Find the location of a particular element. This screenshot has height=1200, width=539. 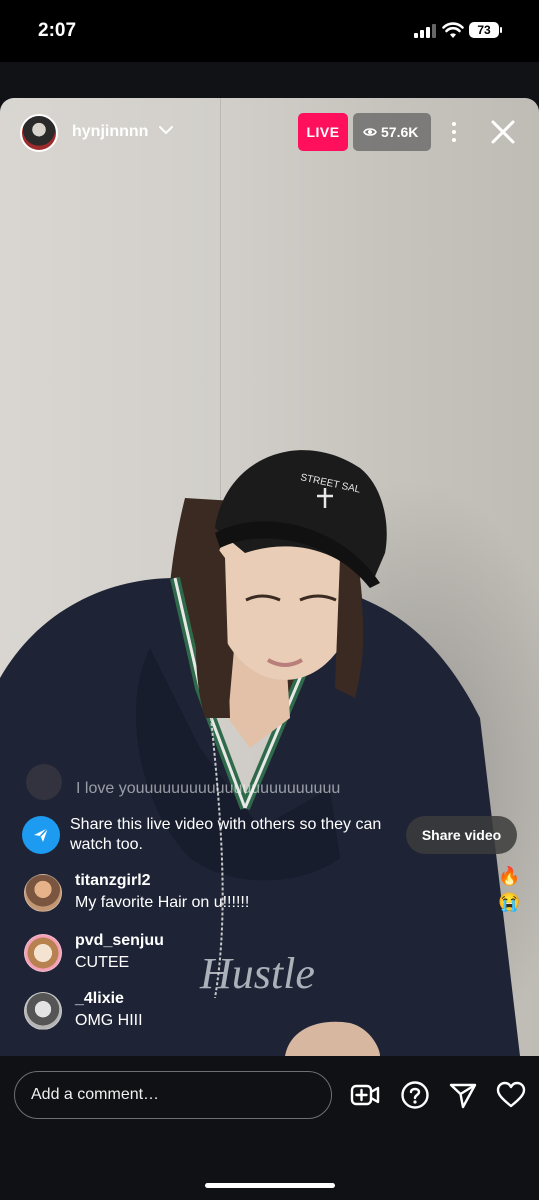

comment-text: CUTEE is located at coordinates (102, 962).